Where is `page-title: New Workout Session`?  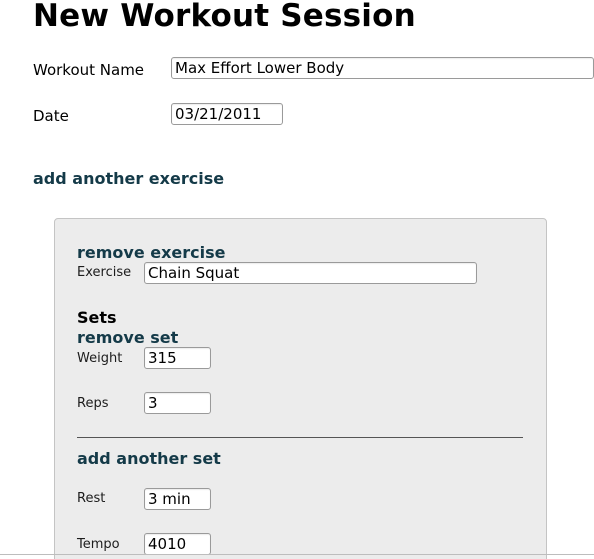 page-title: New Workout Session is located at coordinates (224, 17).